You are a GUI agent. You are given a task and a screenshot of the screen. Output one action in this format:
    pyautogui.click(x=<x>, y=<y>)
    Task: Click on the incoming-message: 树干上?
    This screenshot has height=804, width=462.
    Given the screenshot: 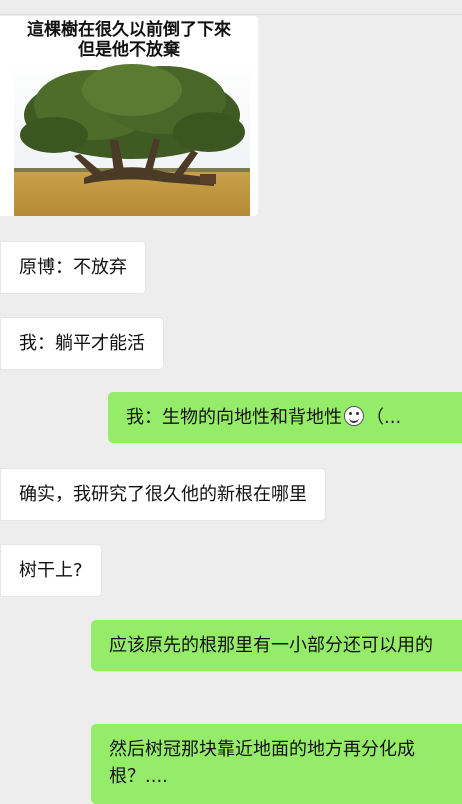 What is the action you would take?
    pyautogui.click(x=51, y=570)
    